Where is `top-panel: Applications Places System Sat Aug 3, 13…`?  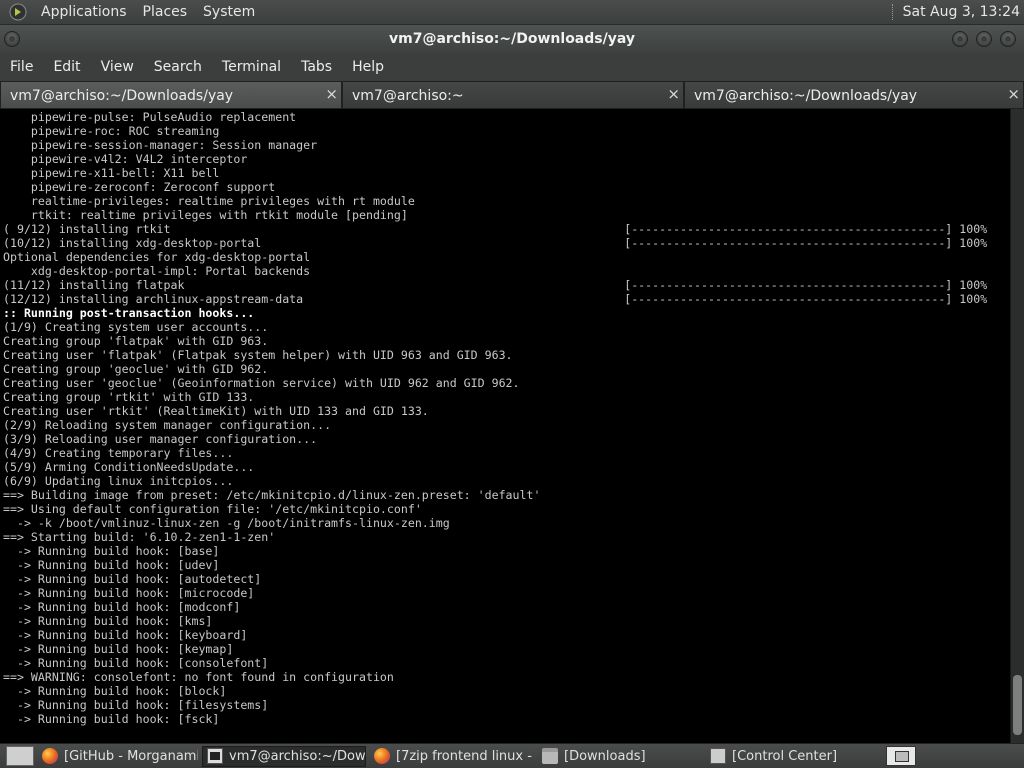 top-panel: Applications Places System Sat Aug 3, 13… is located at coordinates (512, 12).